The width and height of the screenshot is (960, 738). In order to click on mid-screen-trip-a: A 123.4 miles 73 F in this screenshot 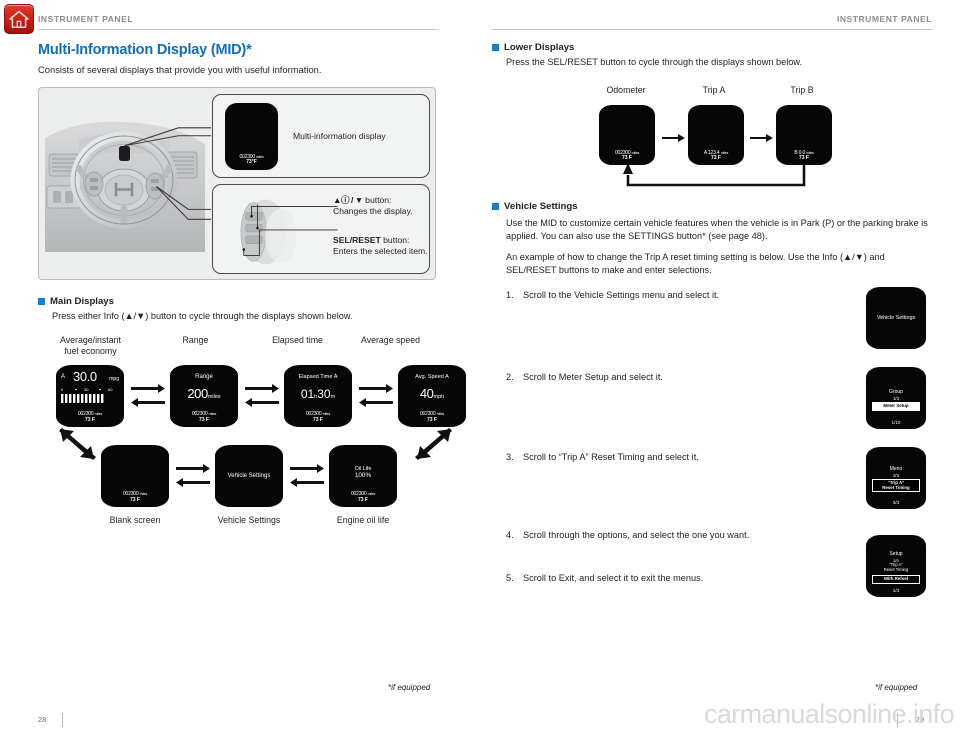, I will do `click(716, 135)`.